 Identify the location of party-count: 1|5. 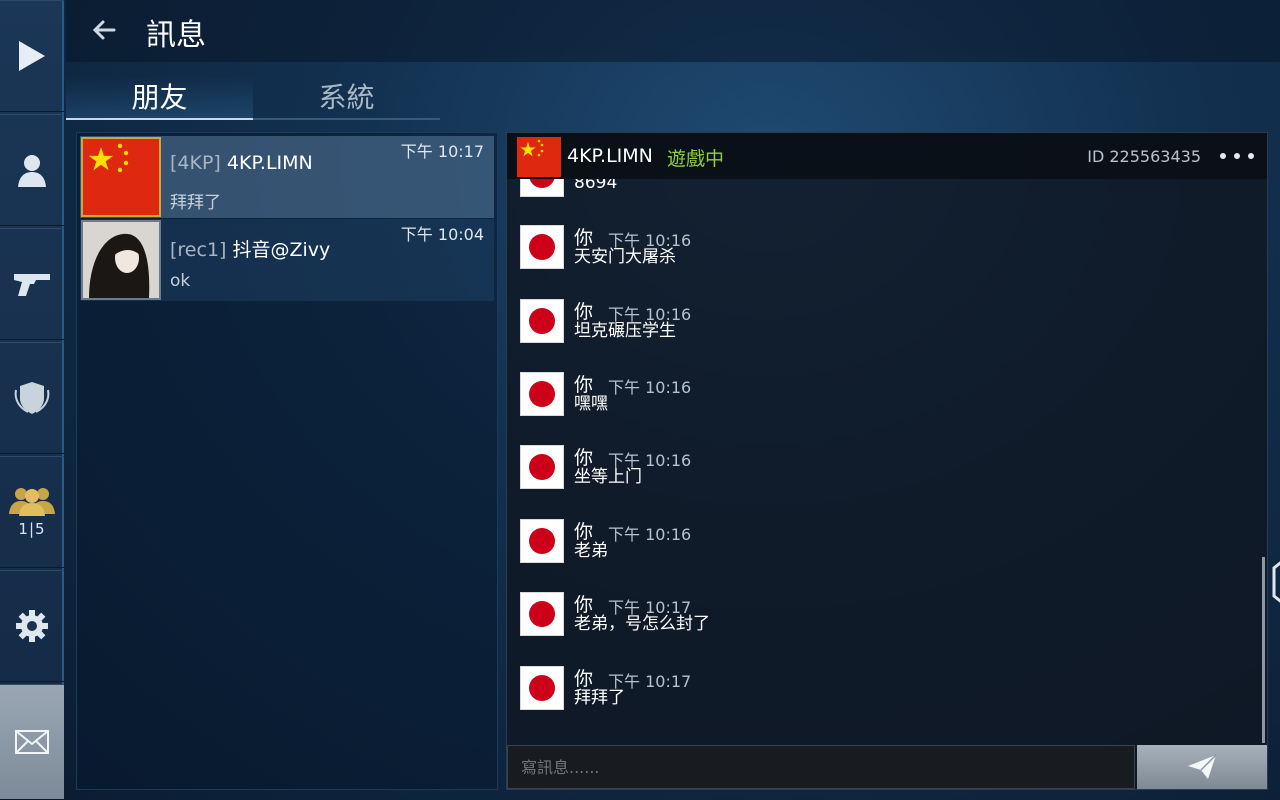
(32, 529).